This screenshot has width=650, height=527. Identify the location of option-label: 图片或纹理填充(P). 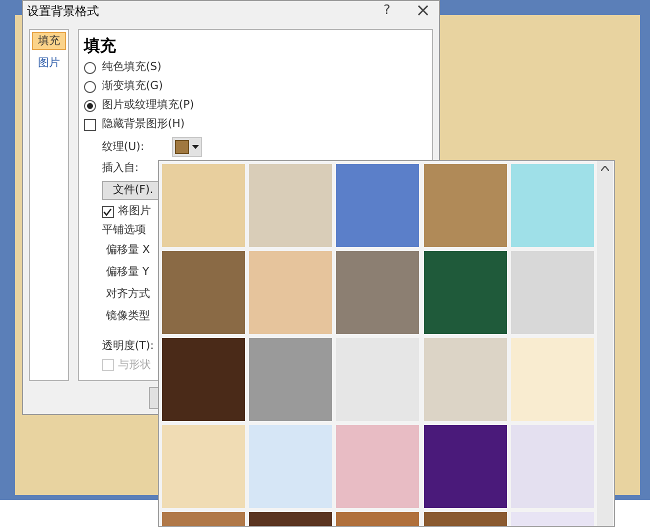
(148, 105).